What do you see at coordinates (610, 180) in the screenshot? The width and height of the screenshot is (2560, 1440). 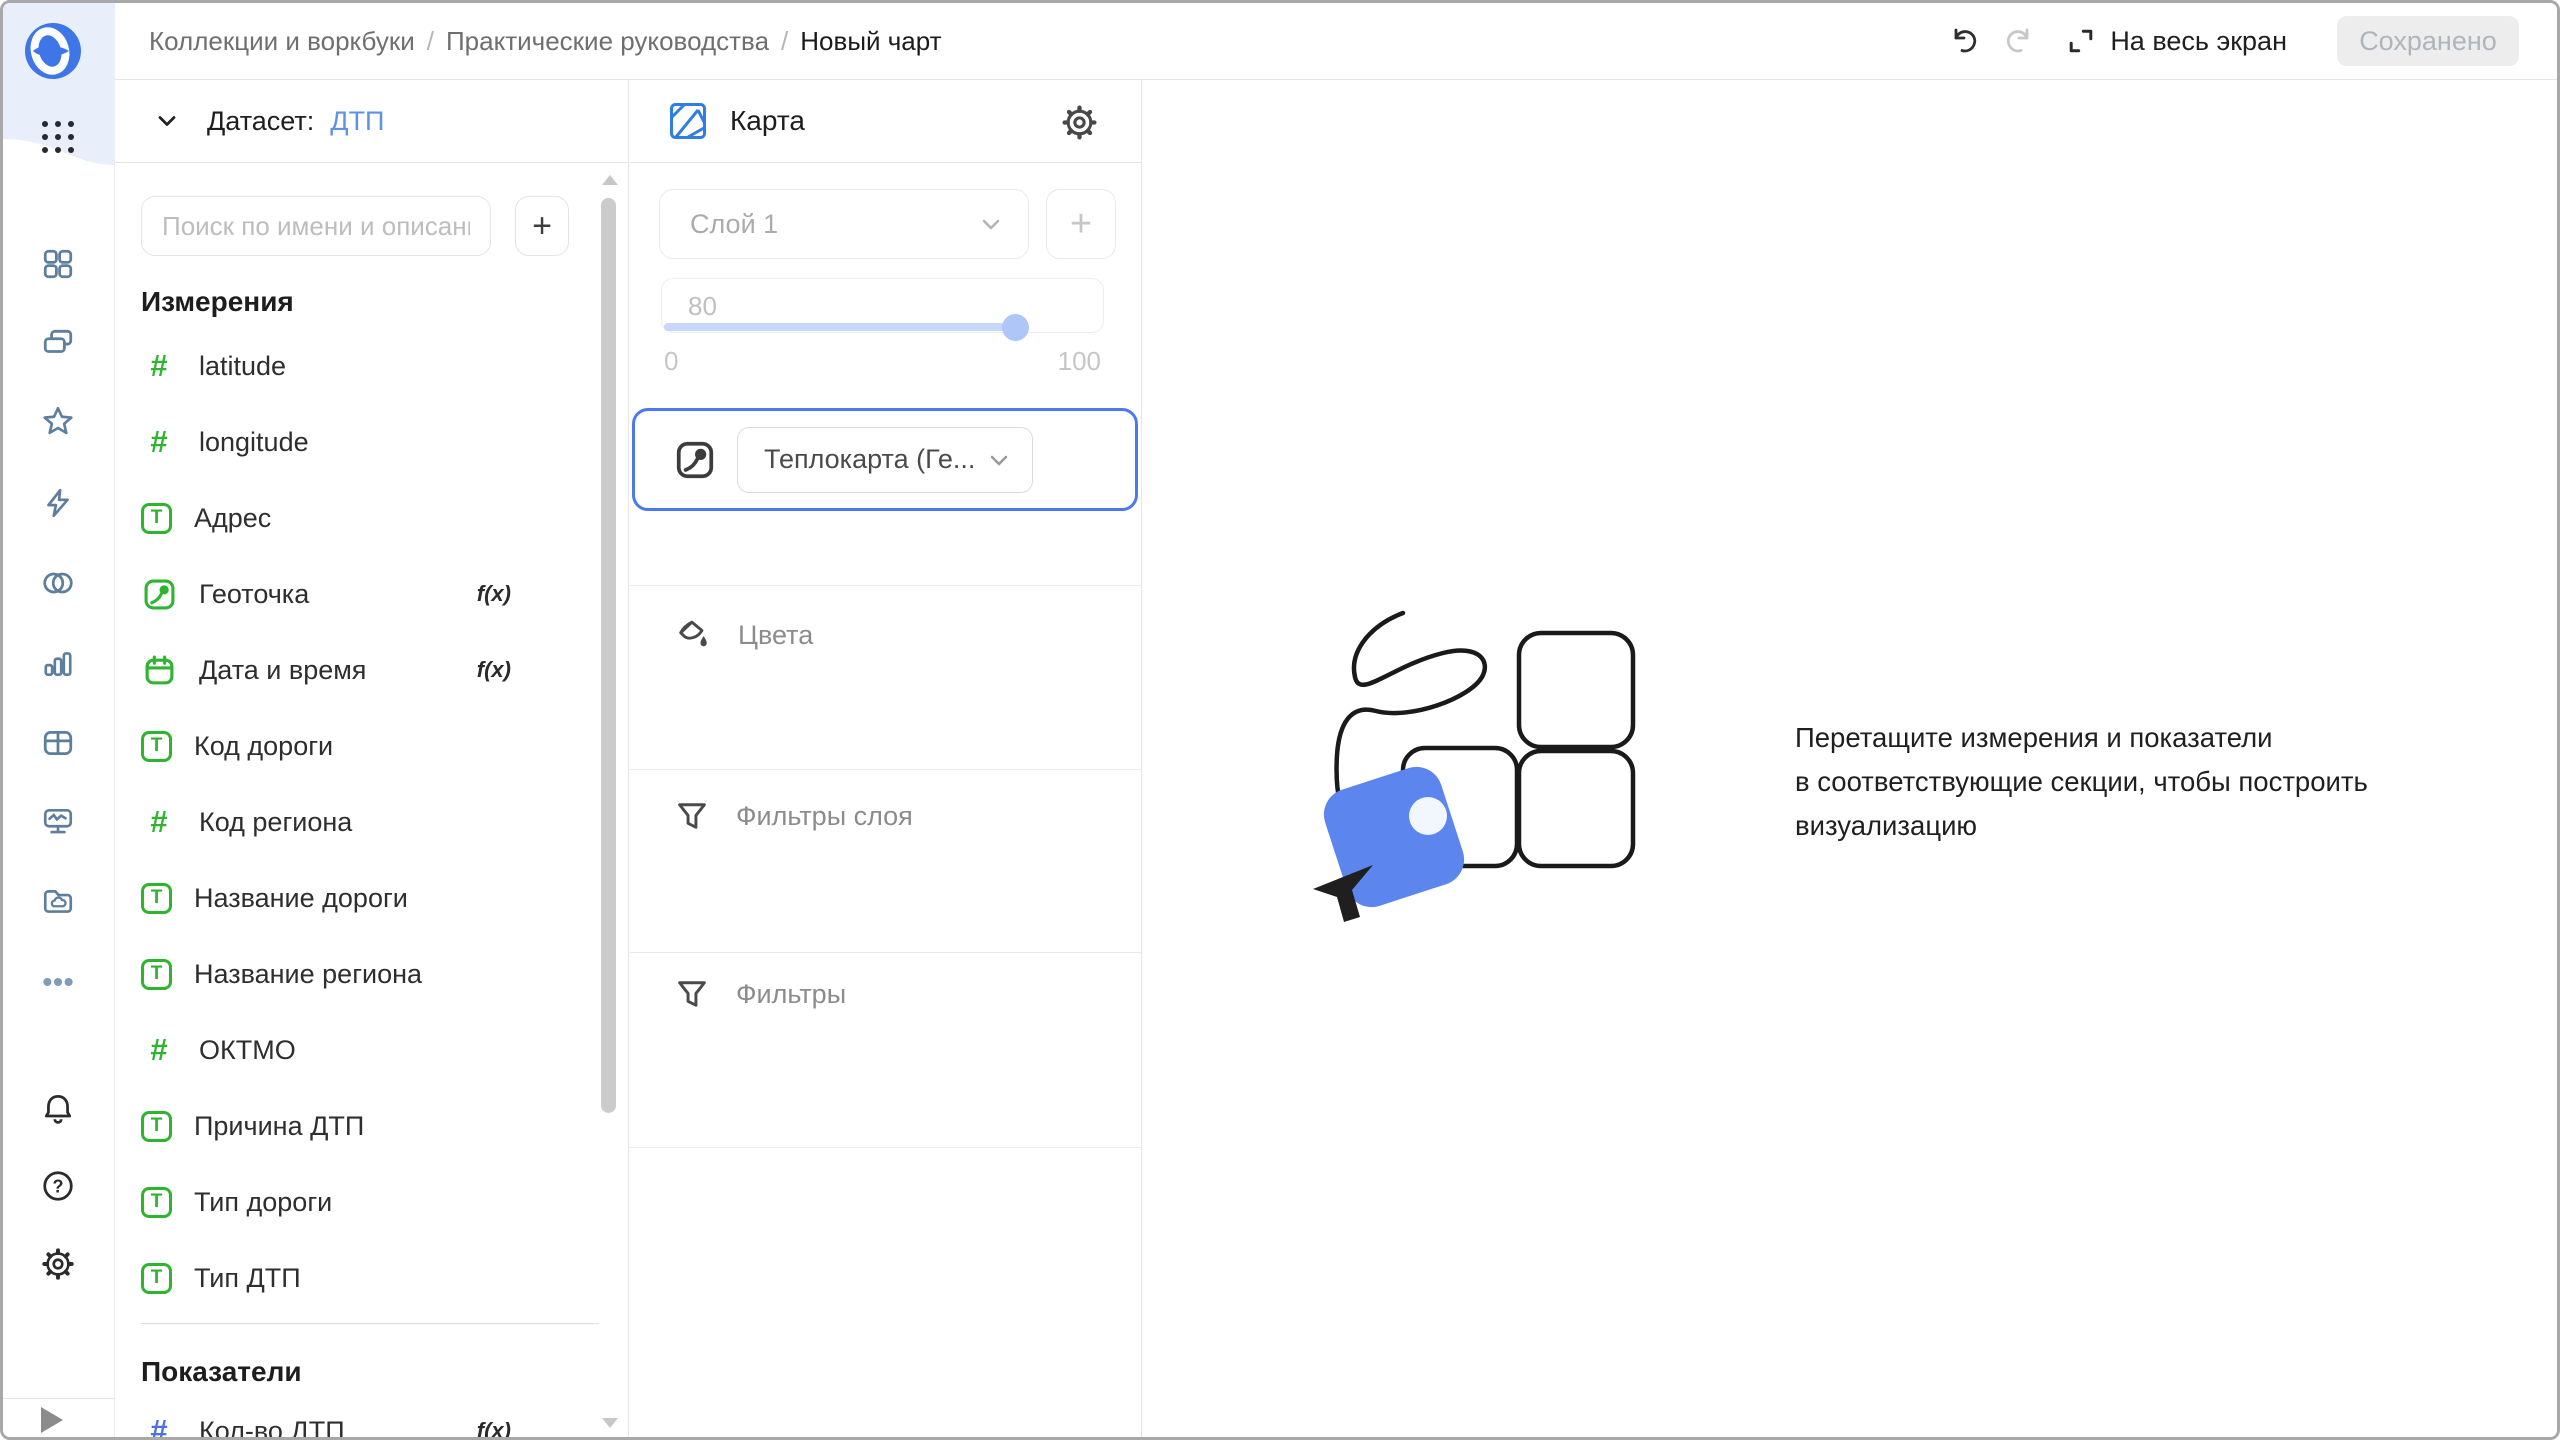 I see `scroll-up-icon` at bounding box center [610, 180].